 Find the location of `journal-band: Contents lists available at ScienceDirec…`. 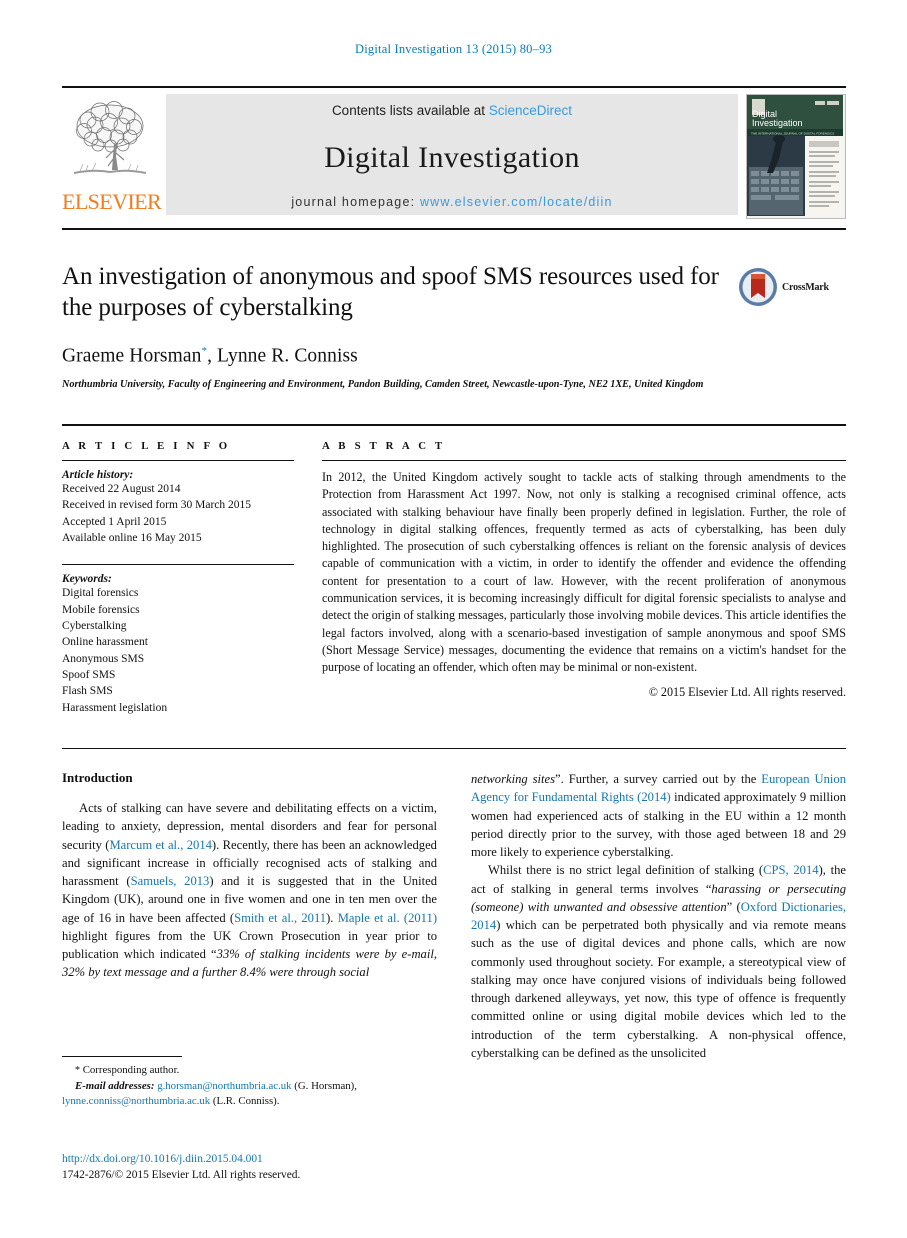

journal-band: Contents lists available at ScienceDirec… is located at coordinates (452, 154).